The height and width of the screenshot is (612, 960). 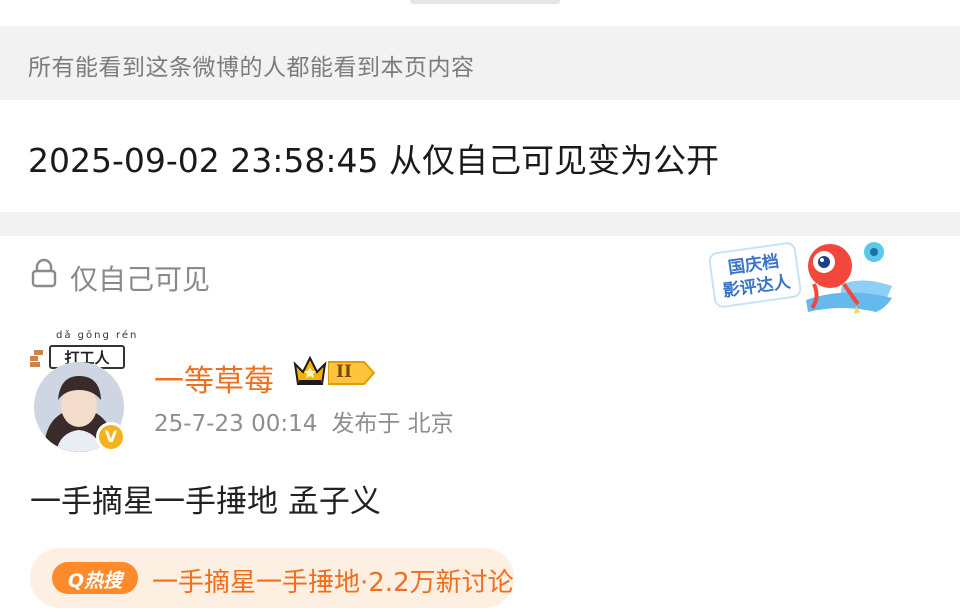 What do you see at coordinates (95, 581) in the screenshot?
I see `hot-search-tag: Q热搜` at bounding box center [95, 581].